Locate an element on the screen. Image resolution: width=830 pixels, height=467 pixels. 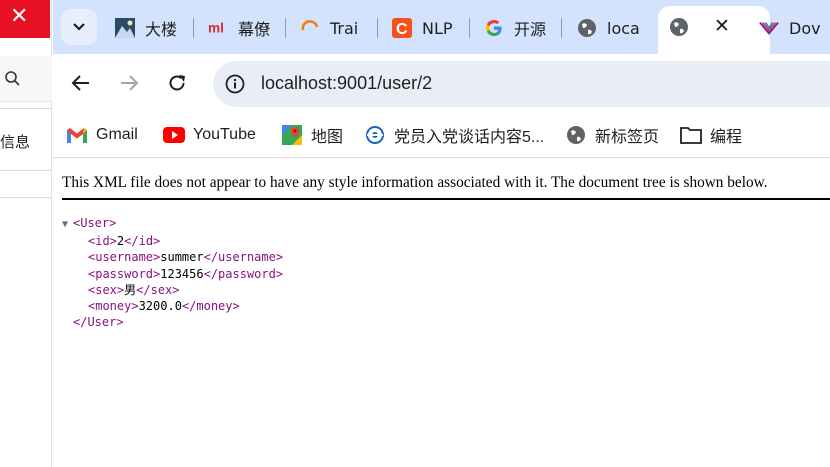
c-favicon-icon: C is located at coordinates (402, 28).